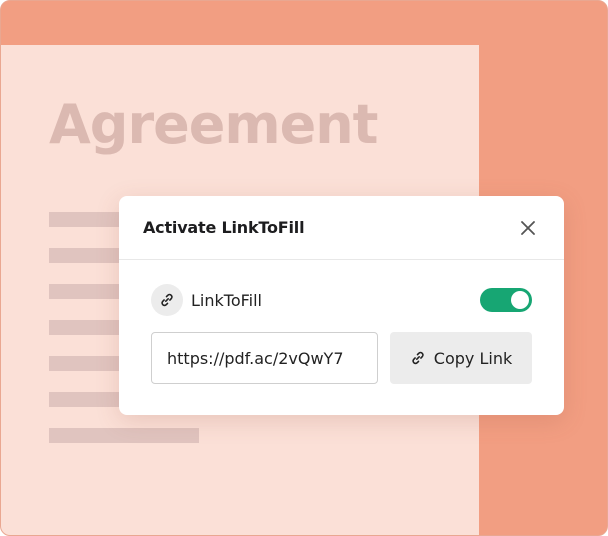 This screenshot has height=536, width=608. Describe the element at coordinates (506, 300) in the screenshot. I see `linktofill-toggle` at that location.